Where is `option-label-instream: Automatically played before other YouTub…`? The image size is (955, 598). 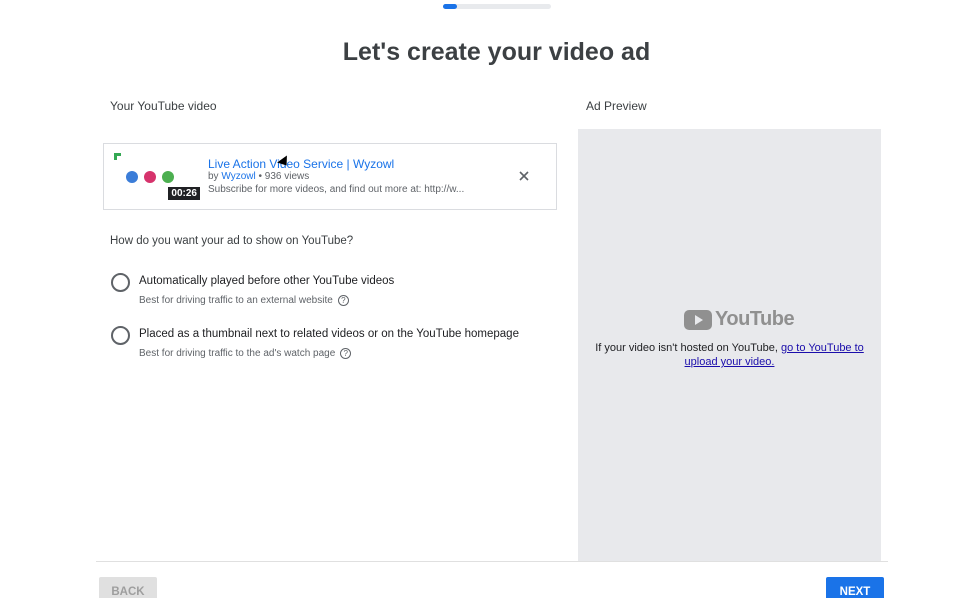 option-label-instream: Automatically played before other YouTub… is located at coordinates (266, 281).